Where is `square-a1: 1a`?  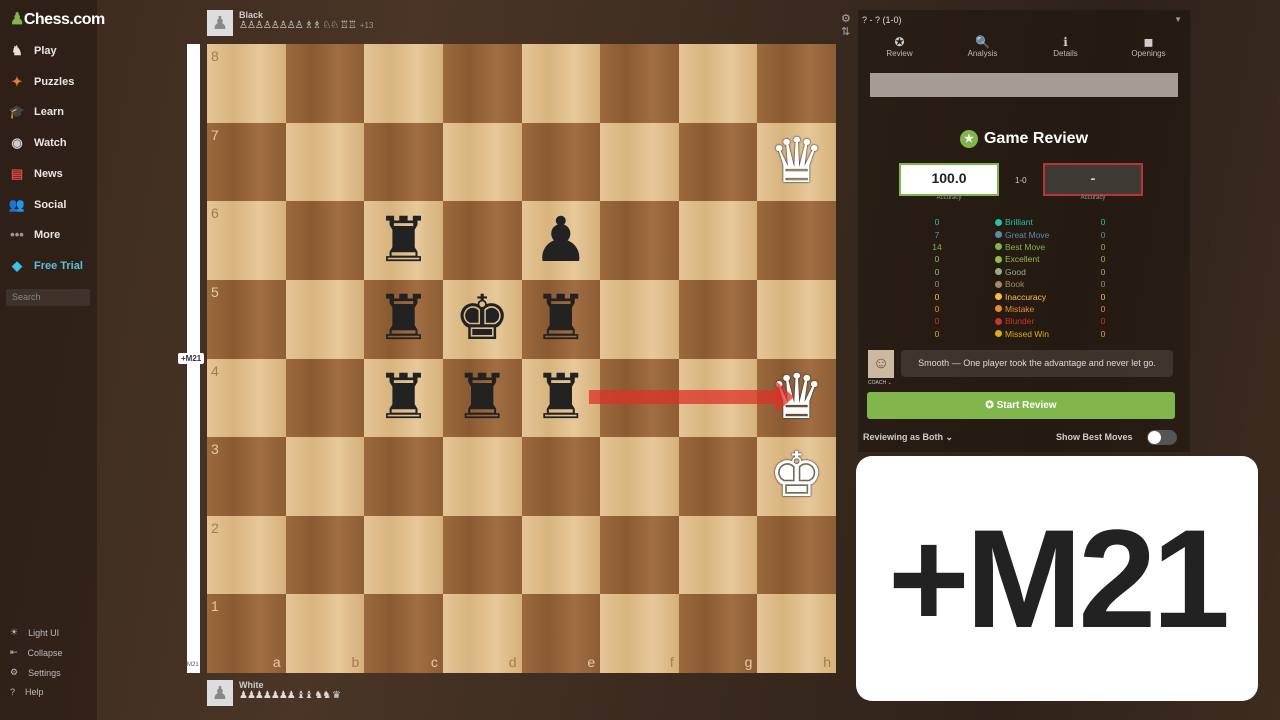 square-a1: 1a is located at coordinates (246, 633).